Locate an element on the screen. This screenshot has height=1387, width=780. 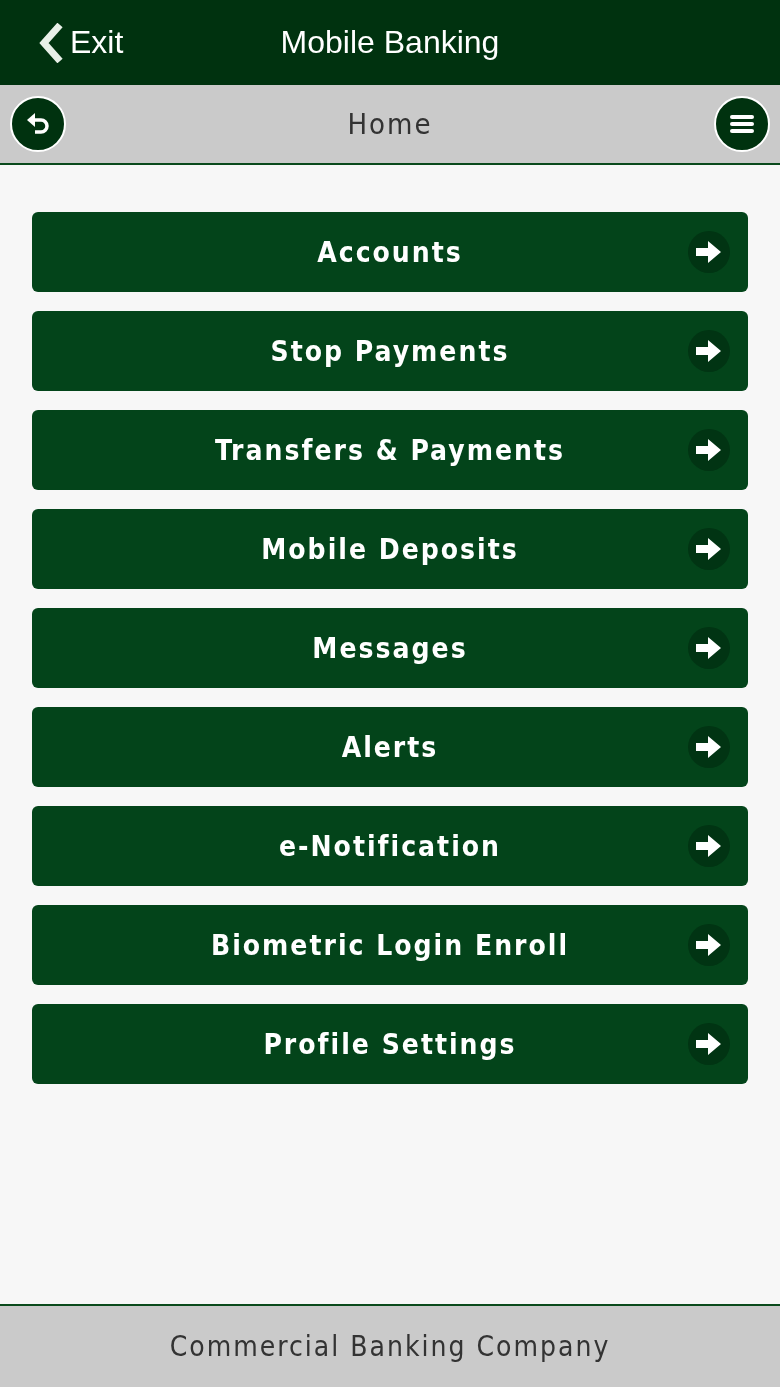
menu-button is located at coordinates (742, 124).